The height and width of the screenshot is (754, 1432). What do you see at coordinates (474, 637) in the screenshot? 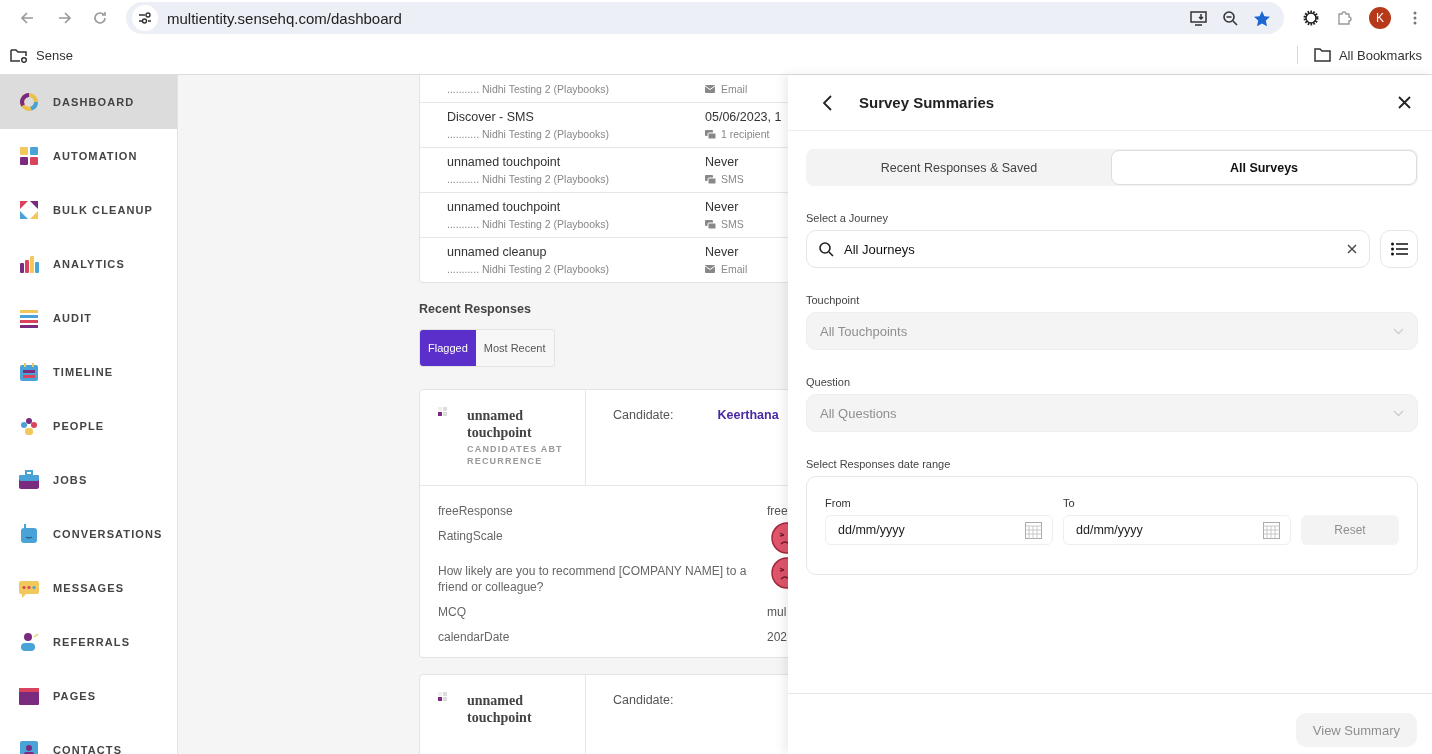
I see `question-text: calendarDate` at bounding box center [474, 637].